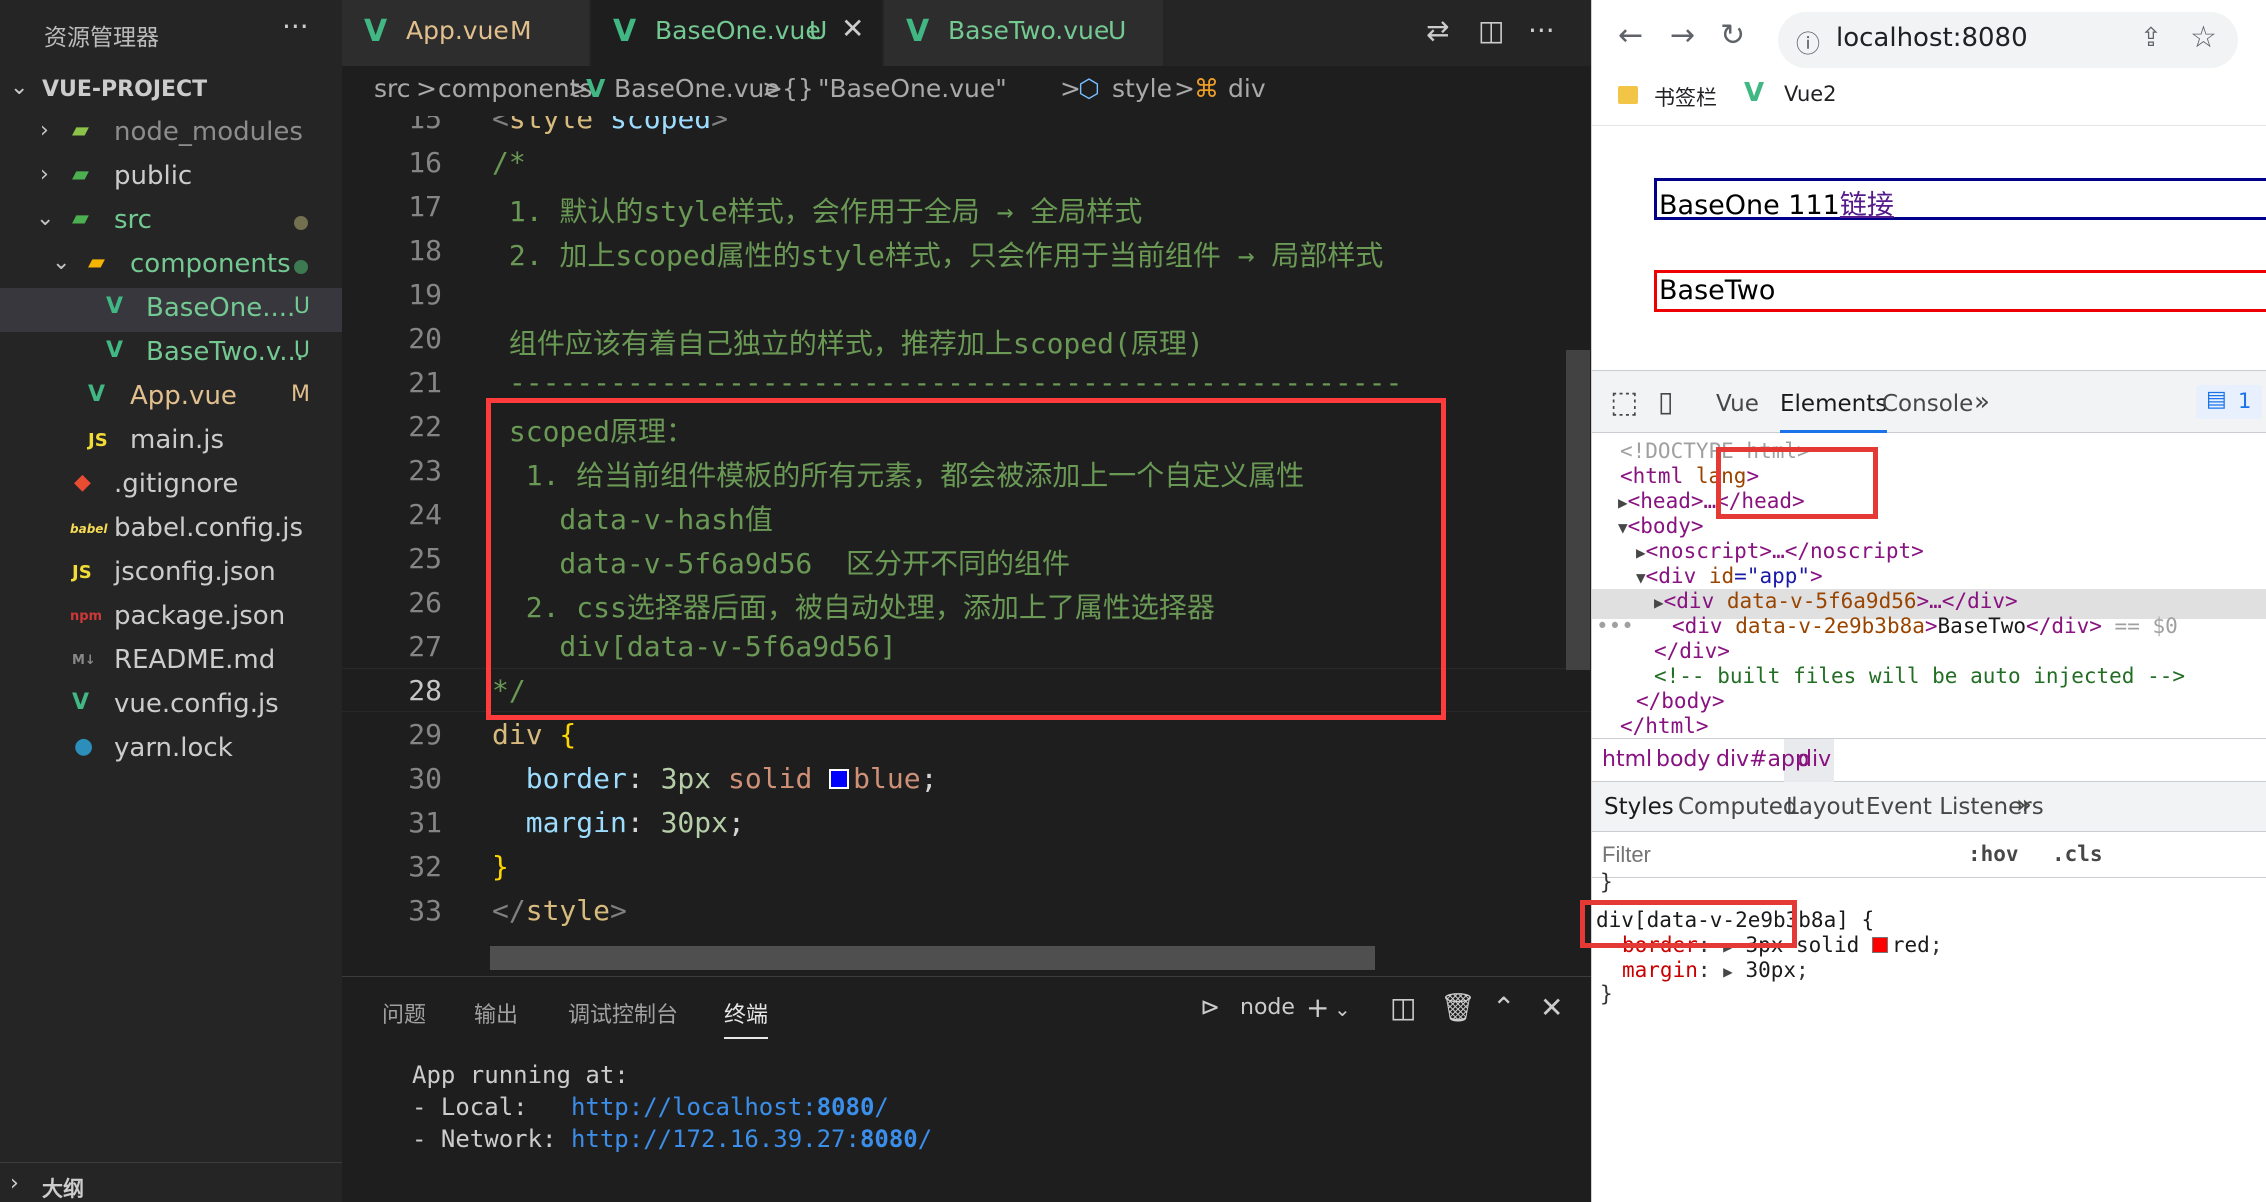  What do you see at coordinates (1317, 1007) in the screenshot?
I see `add-terminal-icon: +` at bounding box center [1317, 1007].